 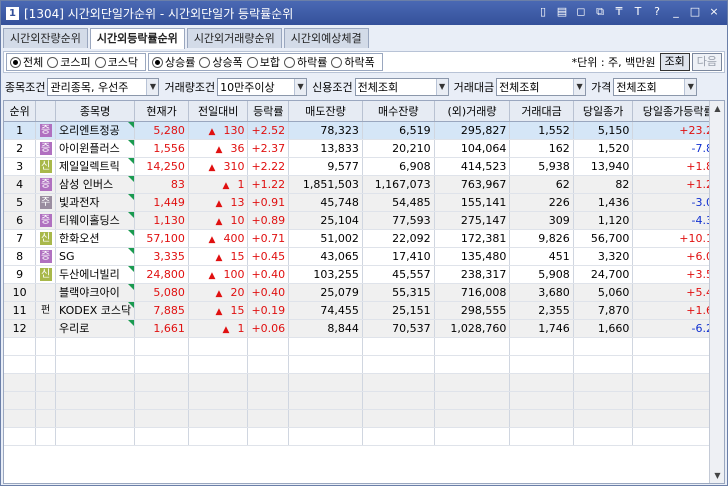 I want to click on badge-cell: 주, so click(x=46, y=202).